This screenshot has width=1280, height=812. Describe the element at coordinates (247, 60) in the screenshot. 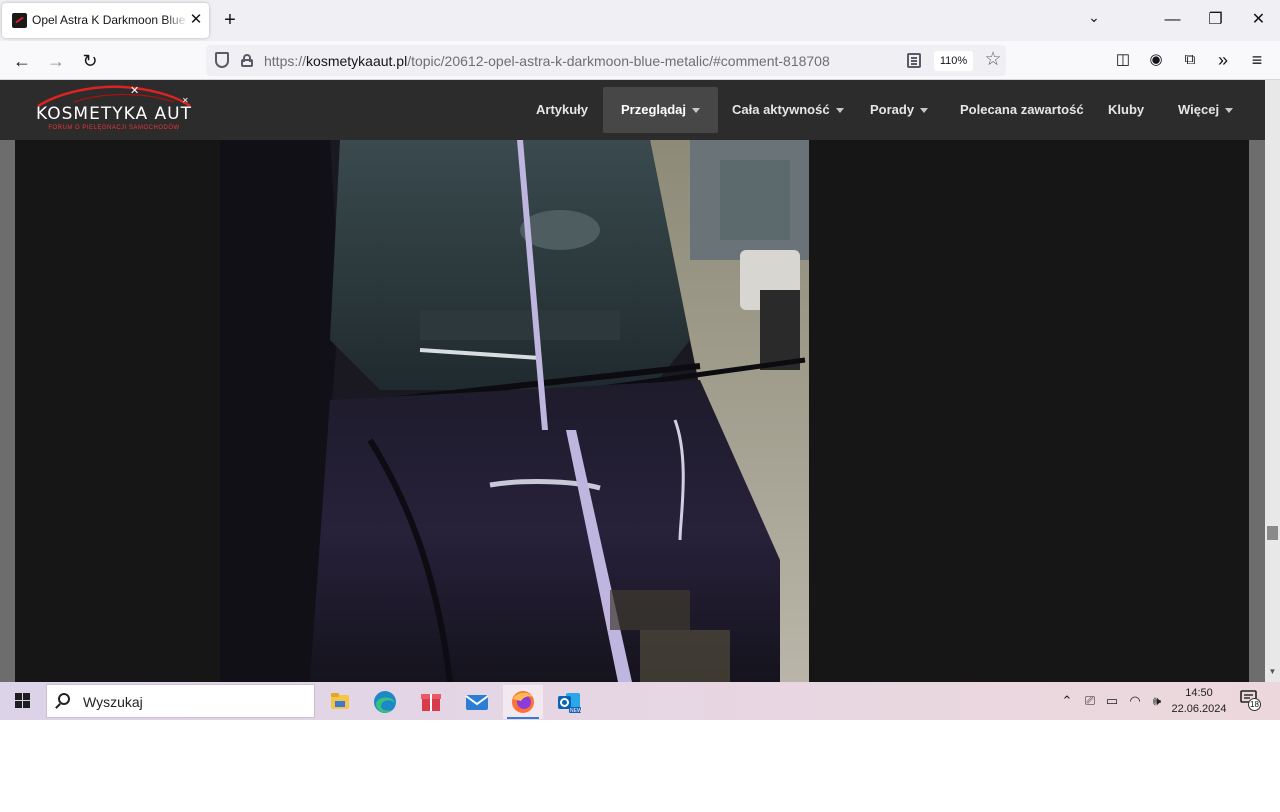

I see `lock-icon` at that location.